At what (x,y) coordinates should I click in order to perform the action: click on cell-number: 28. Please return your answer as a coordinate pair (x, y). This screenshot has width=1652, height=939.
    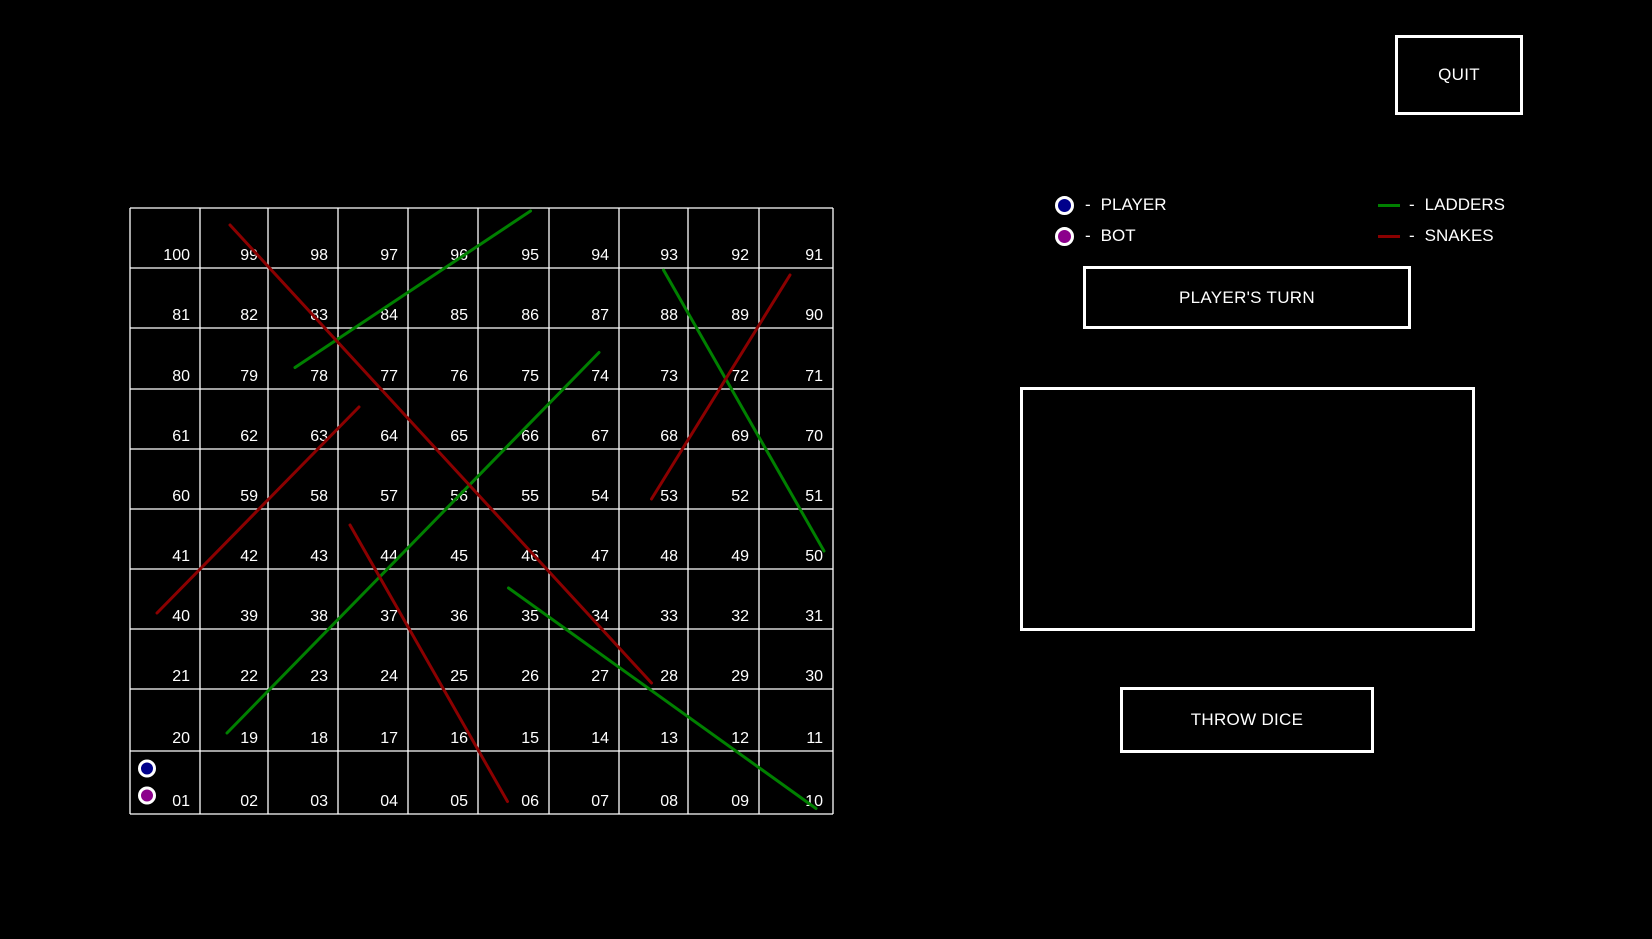
    Looking at the image, I should click on (669, 676).